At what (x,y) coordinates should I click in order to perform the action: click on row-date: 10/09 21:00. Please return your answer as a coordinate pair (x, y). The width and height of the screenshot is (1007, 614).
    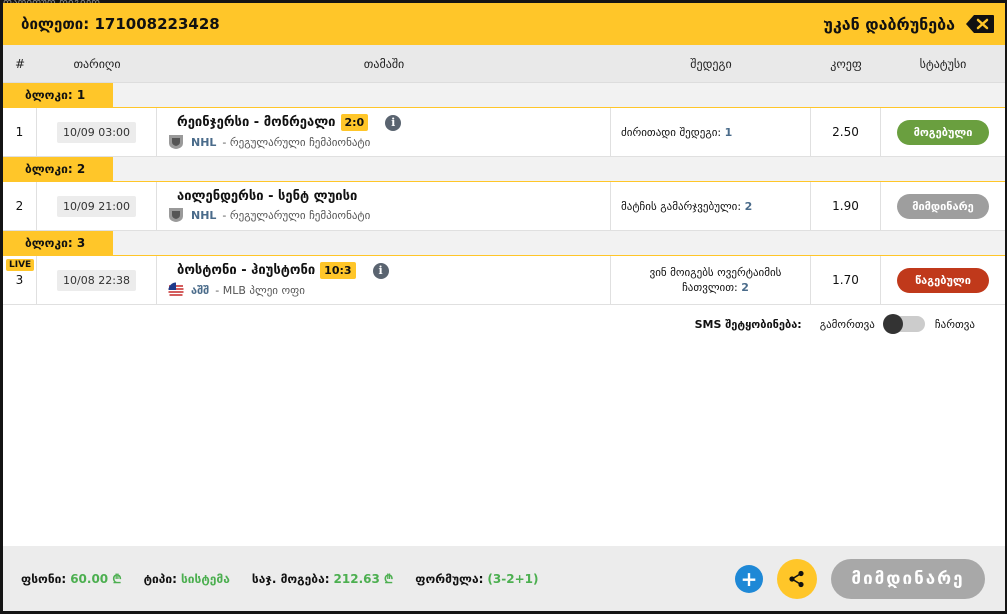
    Looking at the image, I should click on (96, 206).